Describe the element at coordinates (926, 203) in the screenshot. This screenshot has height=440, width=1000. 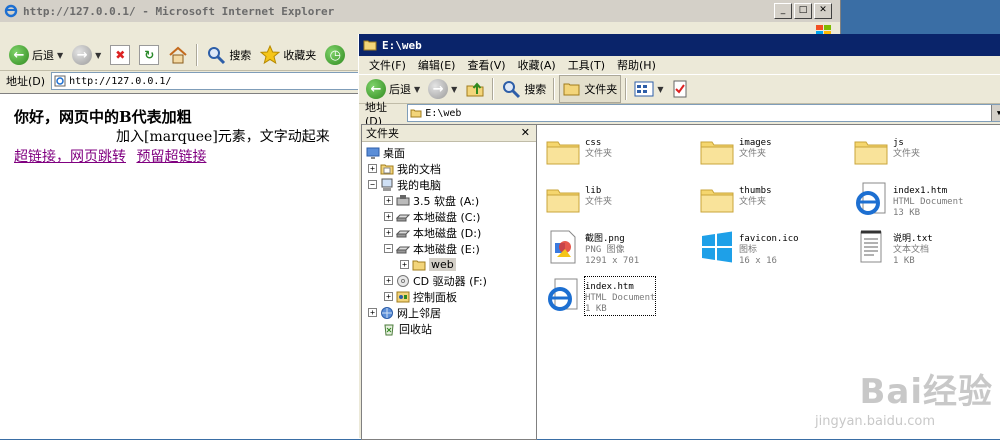
I see `file-item-index1-htm: index1.htm HTML Document 13 KB` at that location.